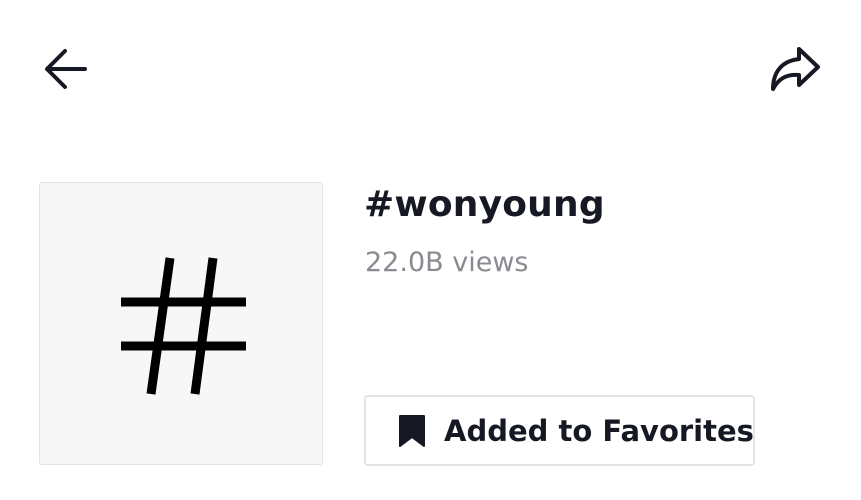 The image size is (861, 500). Describe the element at coordinates (447, 262) in the screenshot. I see `views-count: 22.0B views` at that location.